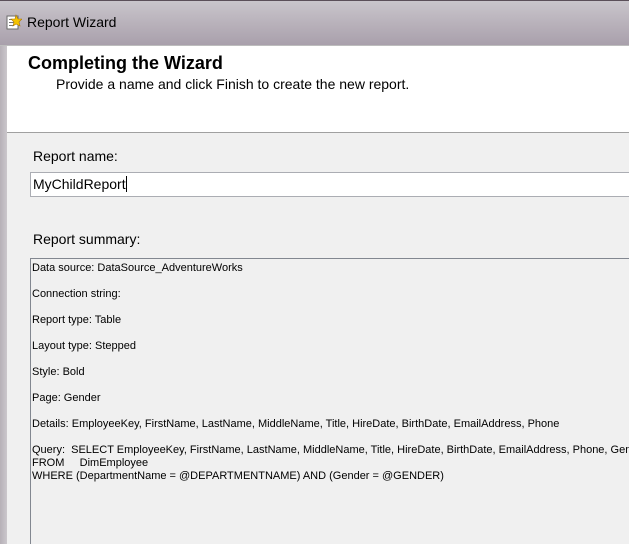 This screenshot has height=544, width=629. Describe the element at coordinates (314, 0) in the screenshot. I see `title-bar-border` at that location.